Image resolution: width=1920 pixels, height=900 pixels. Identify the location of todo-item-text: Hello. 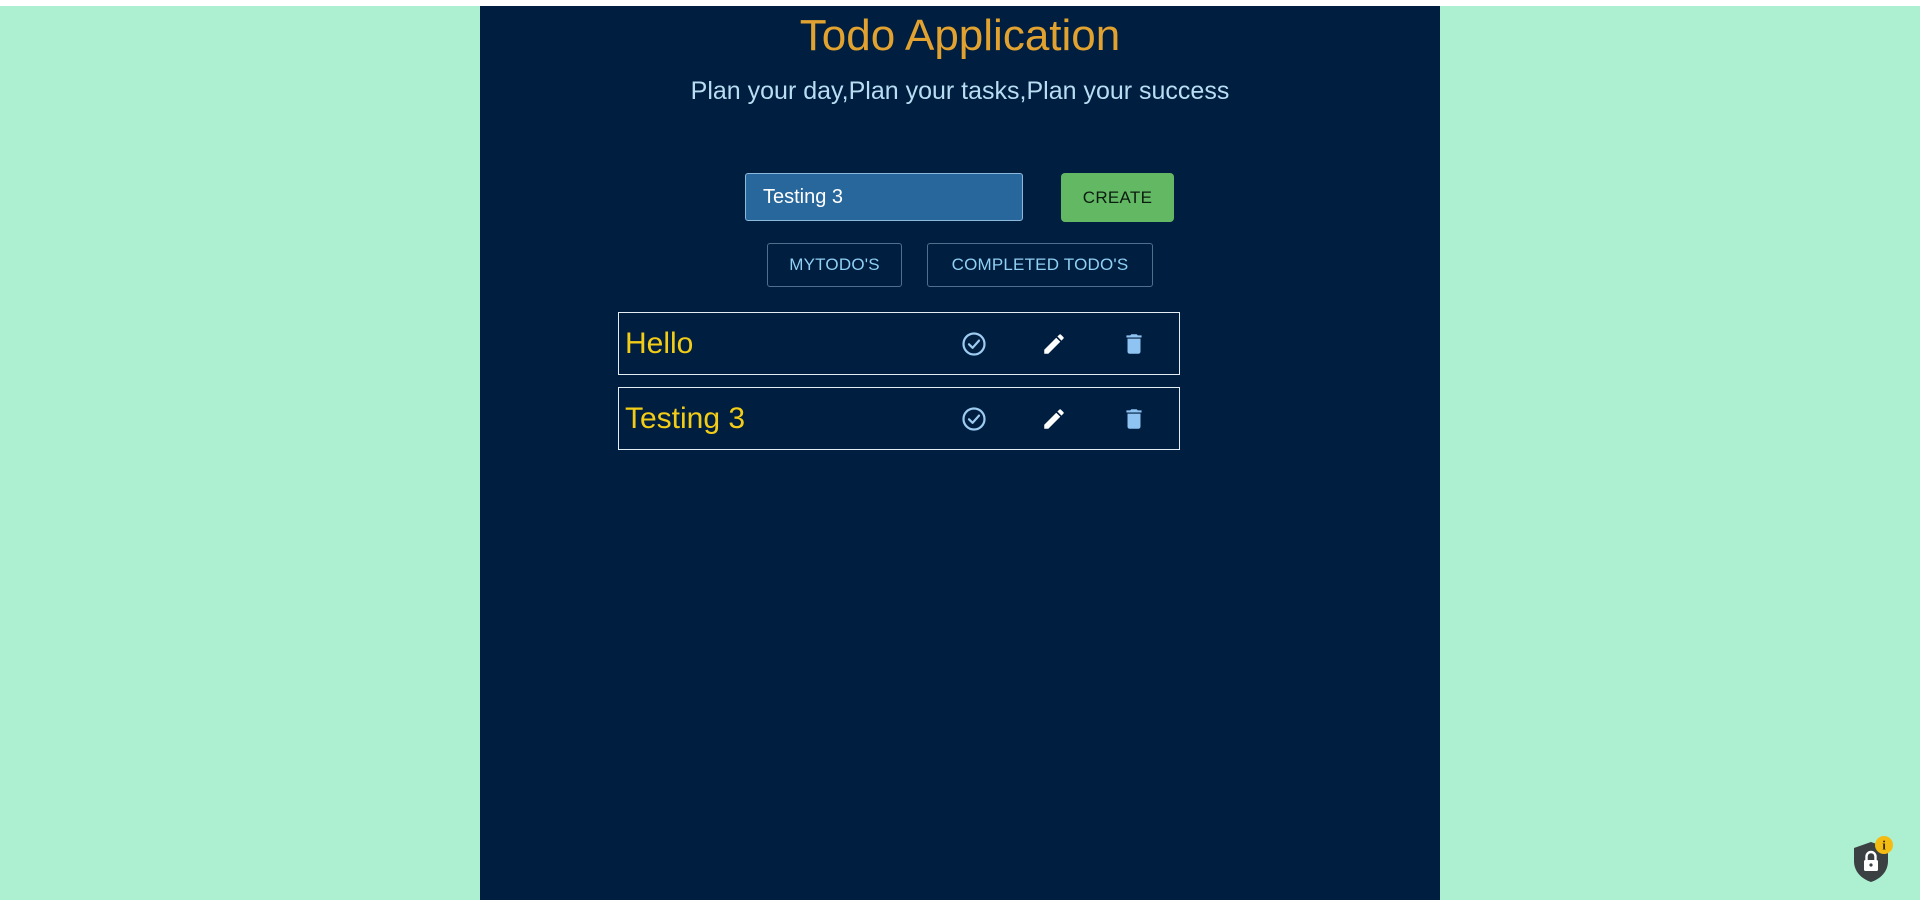
(659, 343).